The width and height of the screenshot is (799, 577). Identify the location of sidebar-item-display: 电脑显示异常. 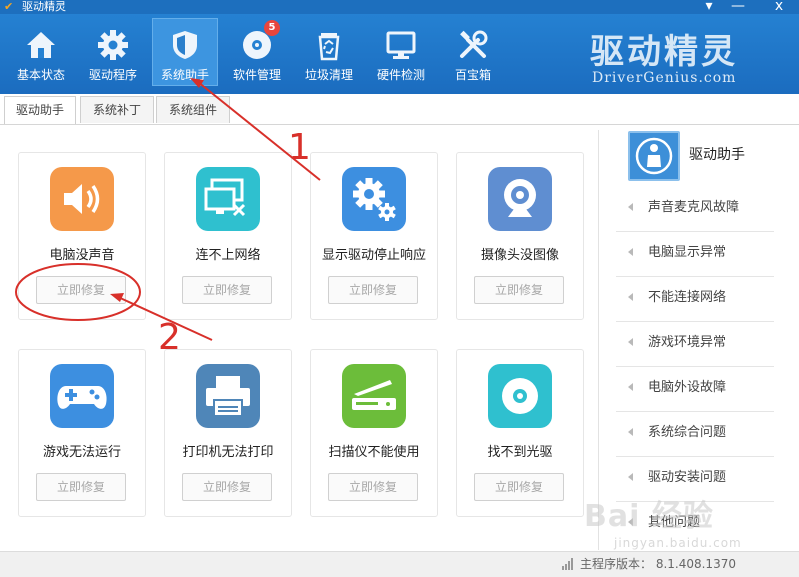
(695, 254).